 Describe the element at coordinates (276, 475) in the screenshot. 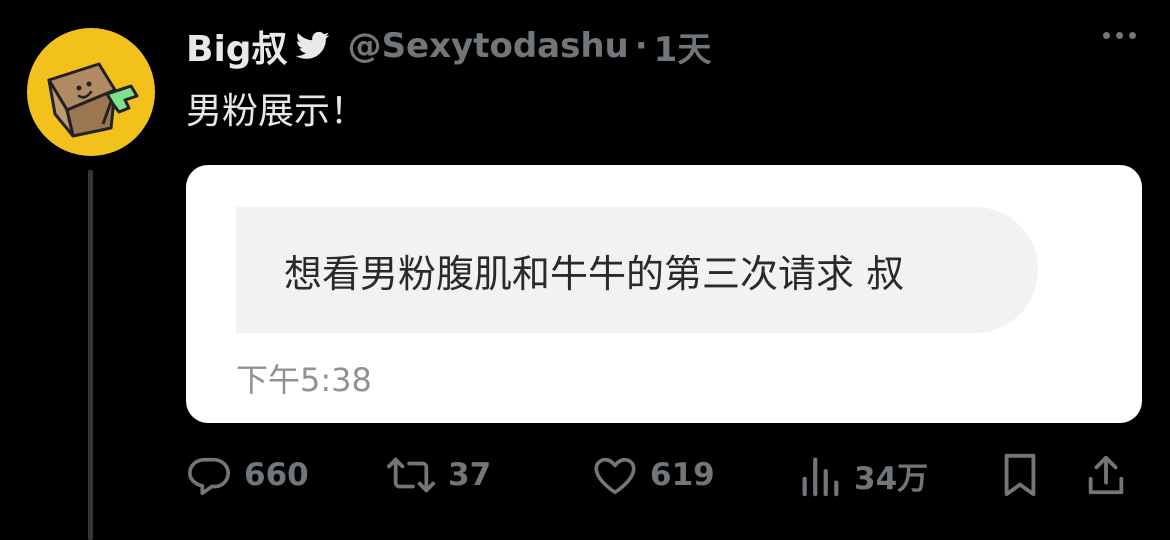

I see `reply-count: 660` at that location.